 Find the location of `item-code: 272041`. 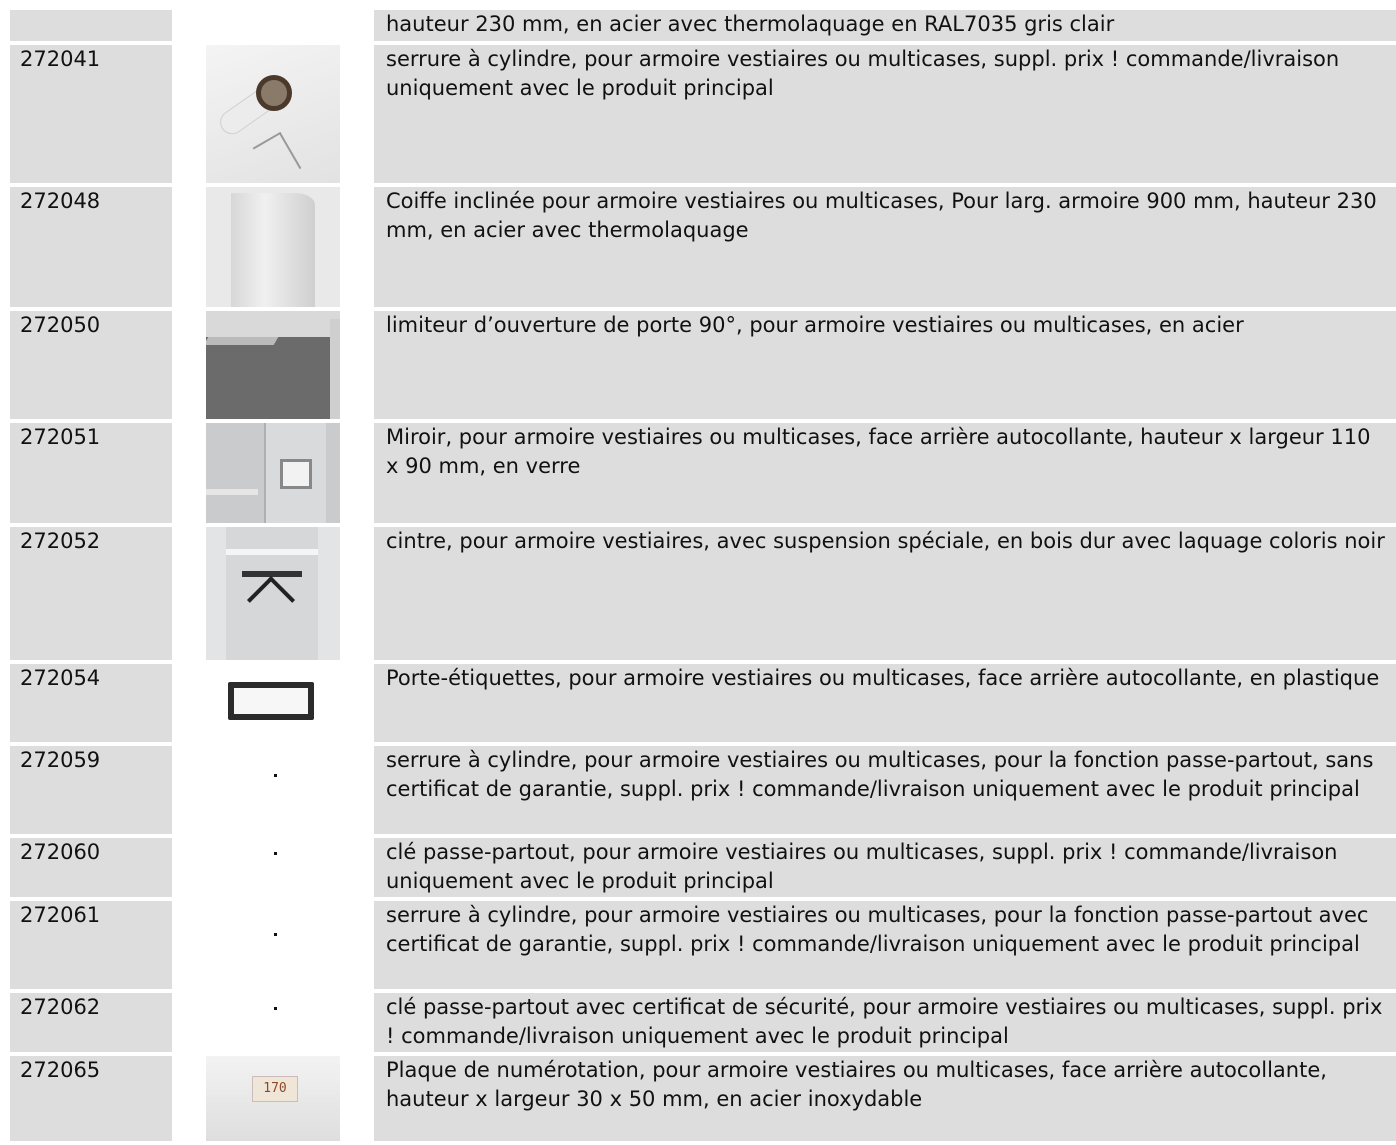

item-code: 272041 is located at coordinates (91, 114).